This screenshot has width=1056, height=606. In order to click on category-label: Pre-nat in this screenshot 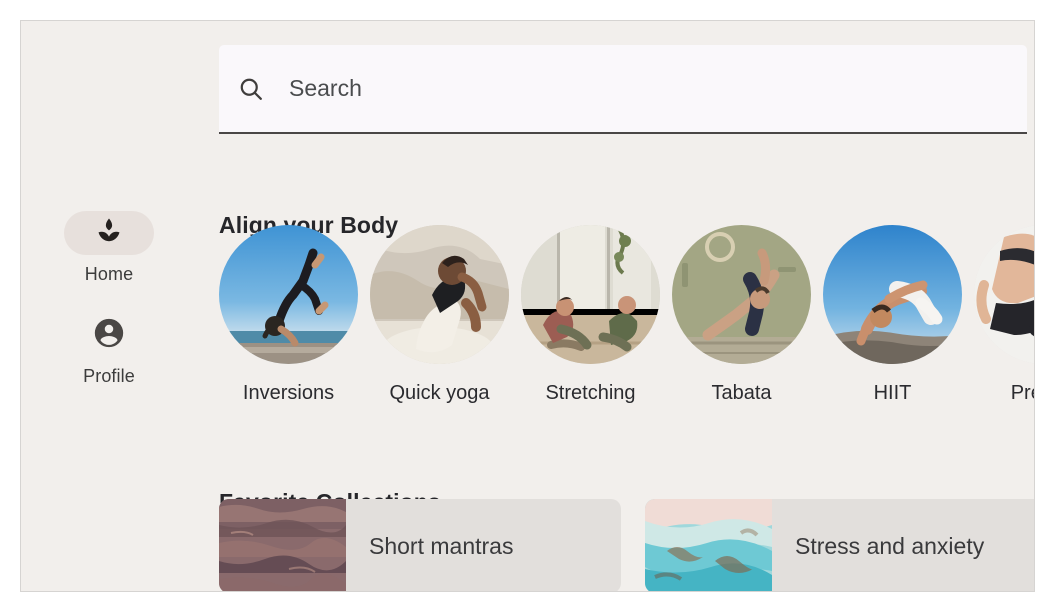, I will do `click(1022, 393)`.